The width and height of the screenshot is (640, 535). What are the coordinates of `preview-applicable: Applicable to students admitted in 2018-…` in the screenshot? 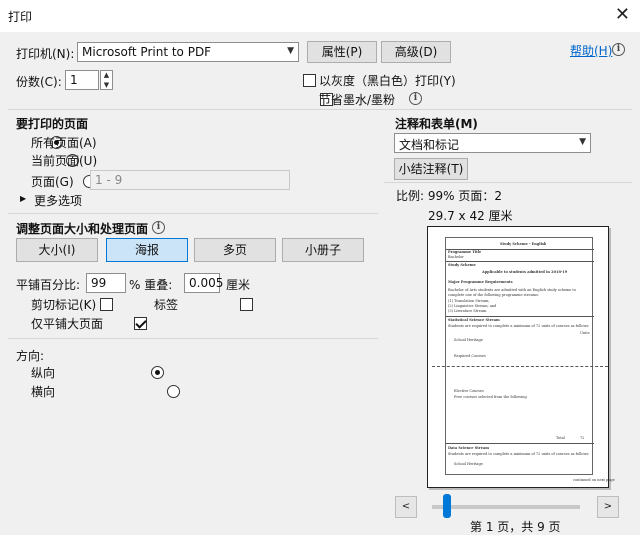 It's located at (525, 272).